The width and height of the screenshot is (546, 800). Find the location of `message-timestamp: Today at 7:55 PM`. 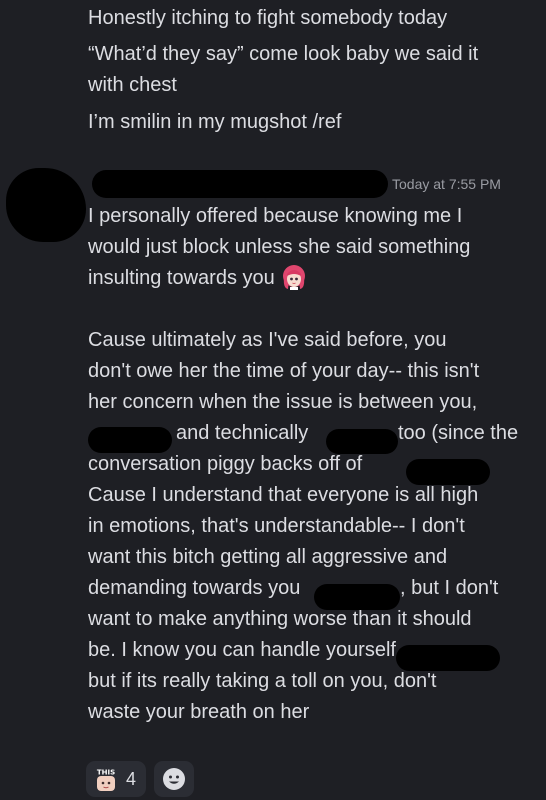

message-timestamp: Today at 7:55 PM is located at coordinates (446, 184).